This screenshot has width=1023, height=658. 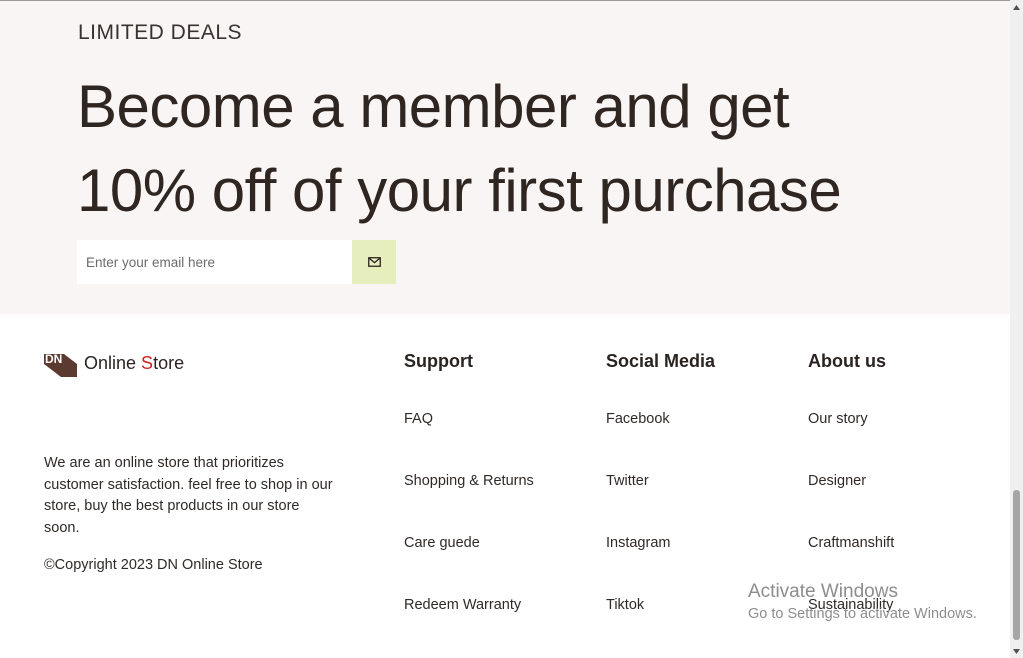 I want to click on footer-link-twitter: Twitter, so click(x=627, y=481).